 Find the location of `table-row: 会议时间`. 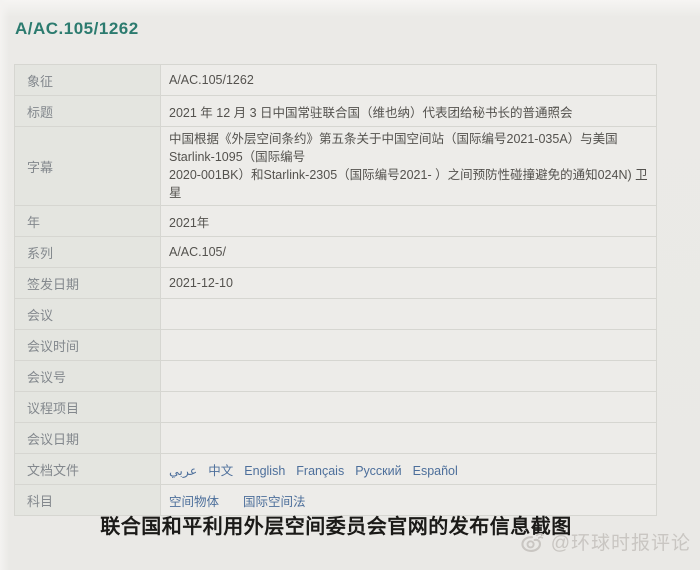

table-row: 会议时间 is located at coordinates (335, 345).